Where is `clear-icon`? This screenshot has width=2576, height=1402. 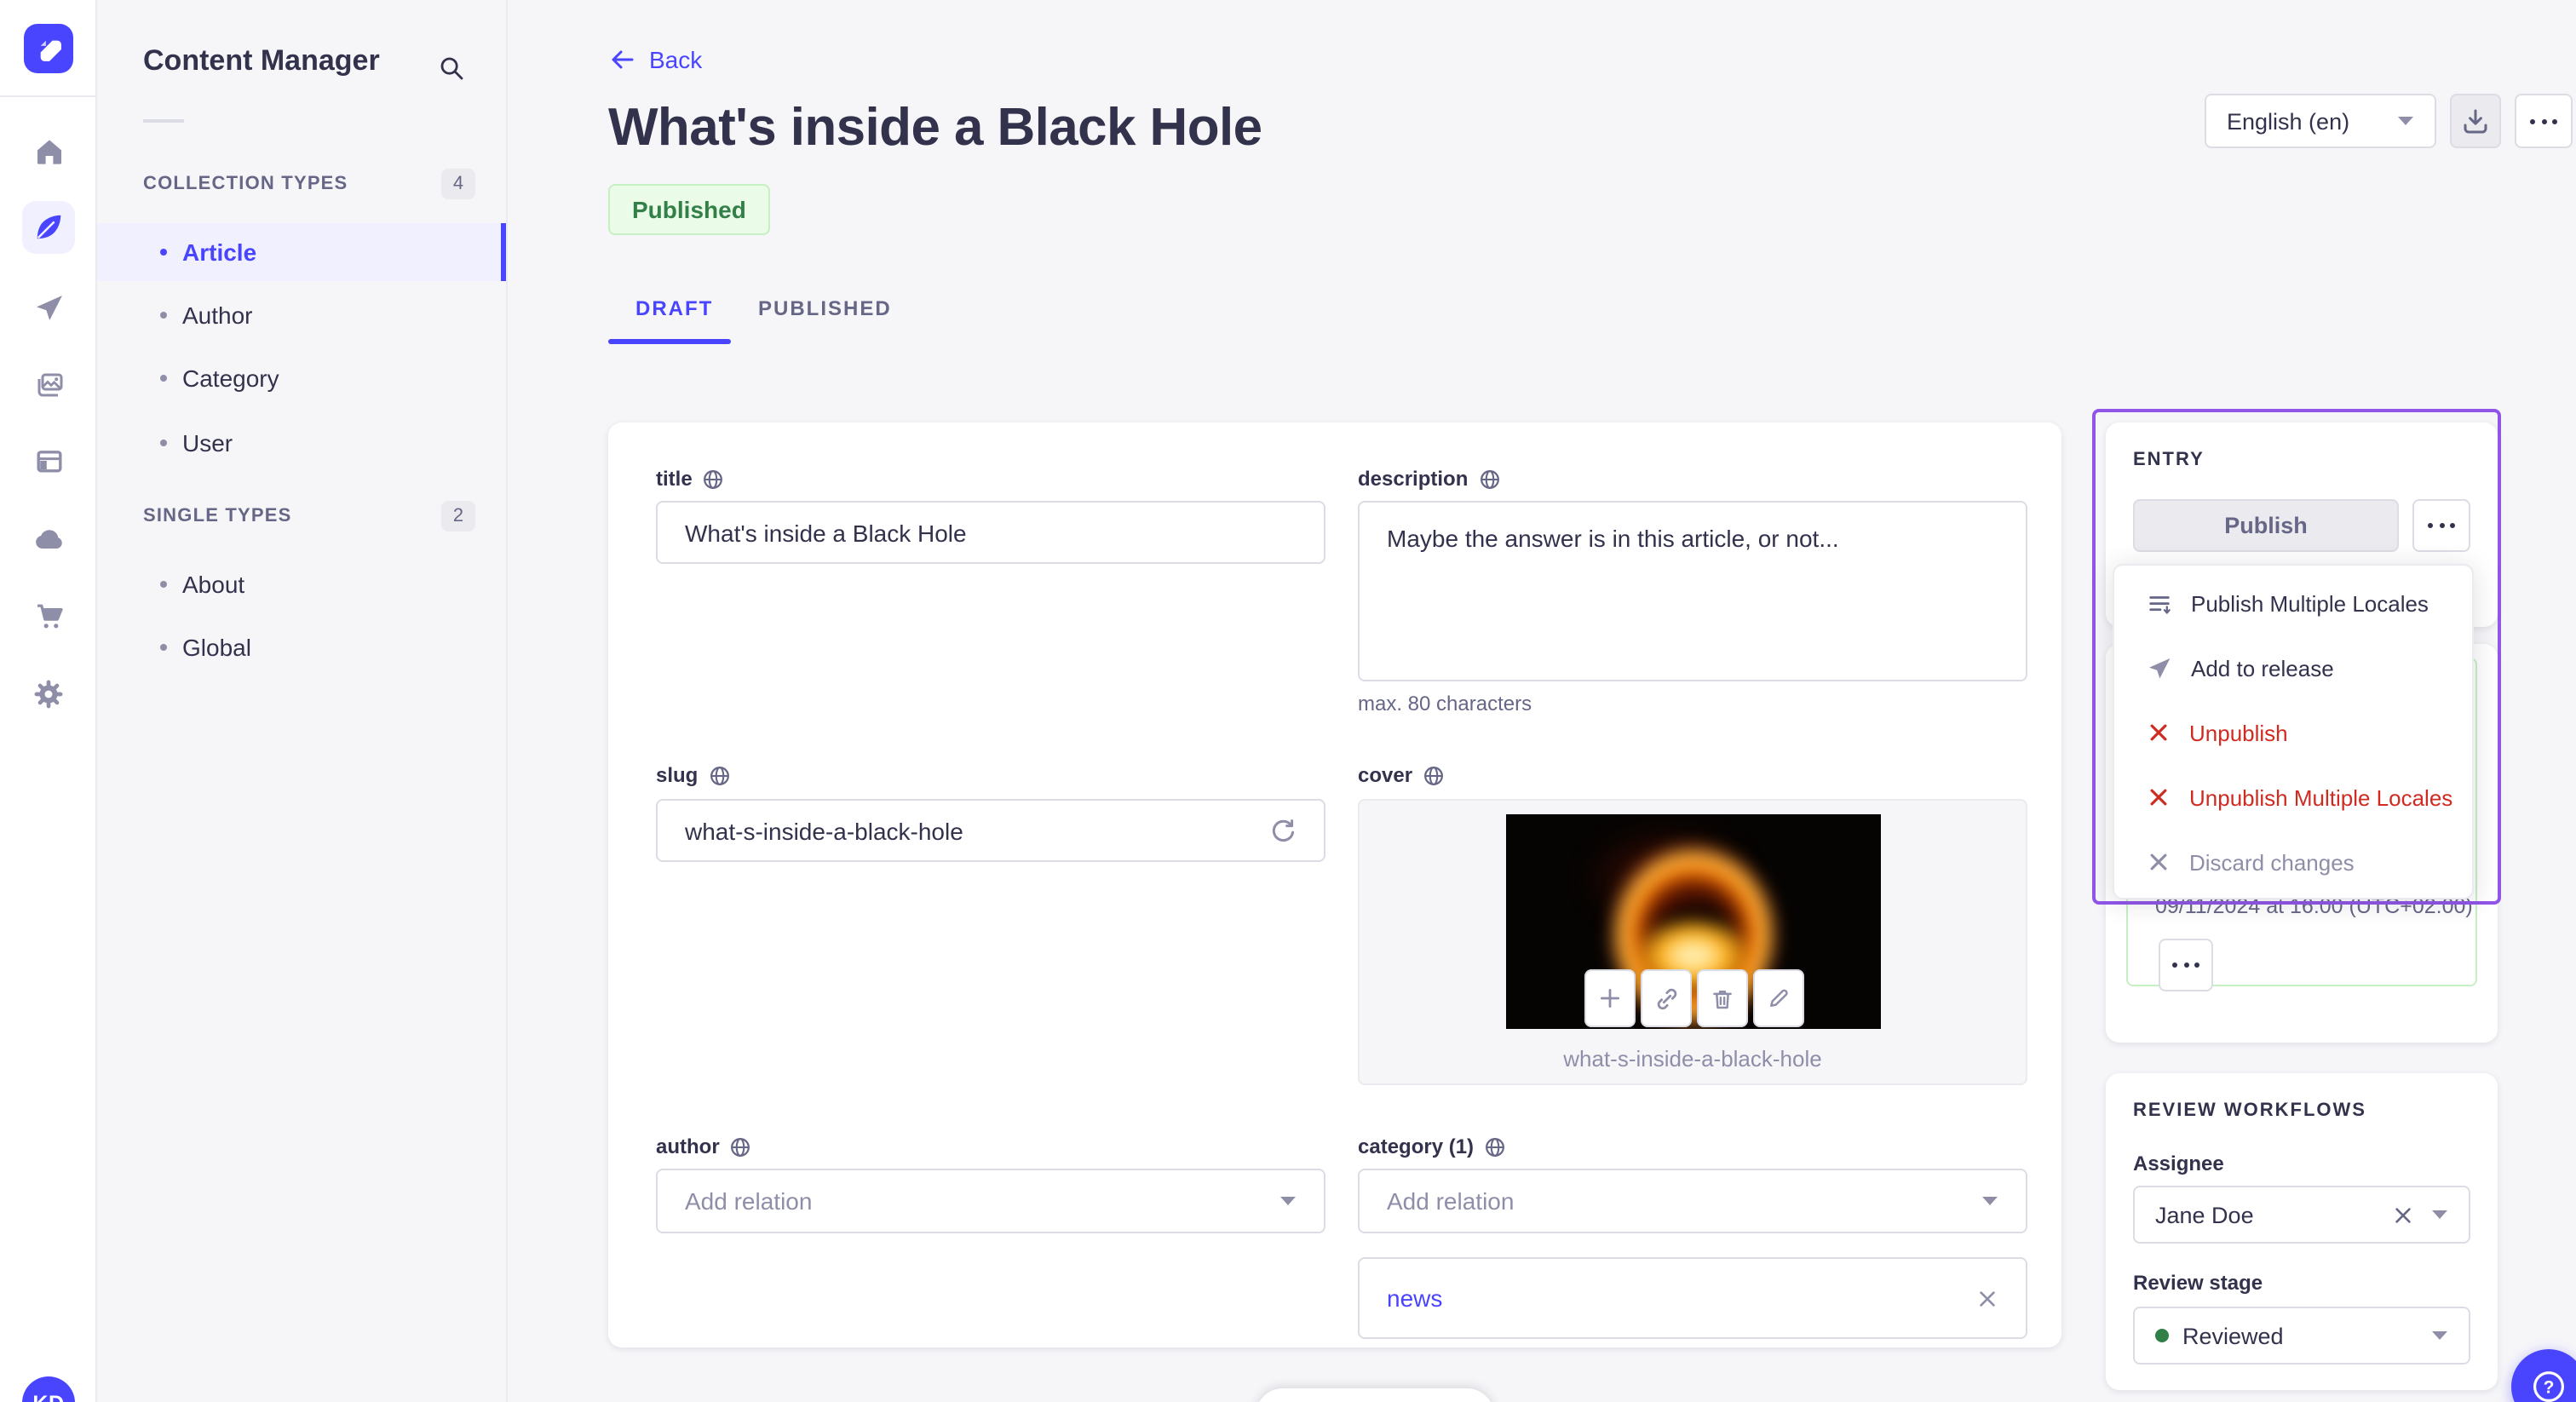
clear-icon is located at coordinates (2403, 1215).